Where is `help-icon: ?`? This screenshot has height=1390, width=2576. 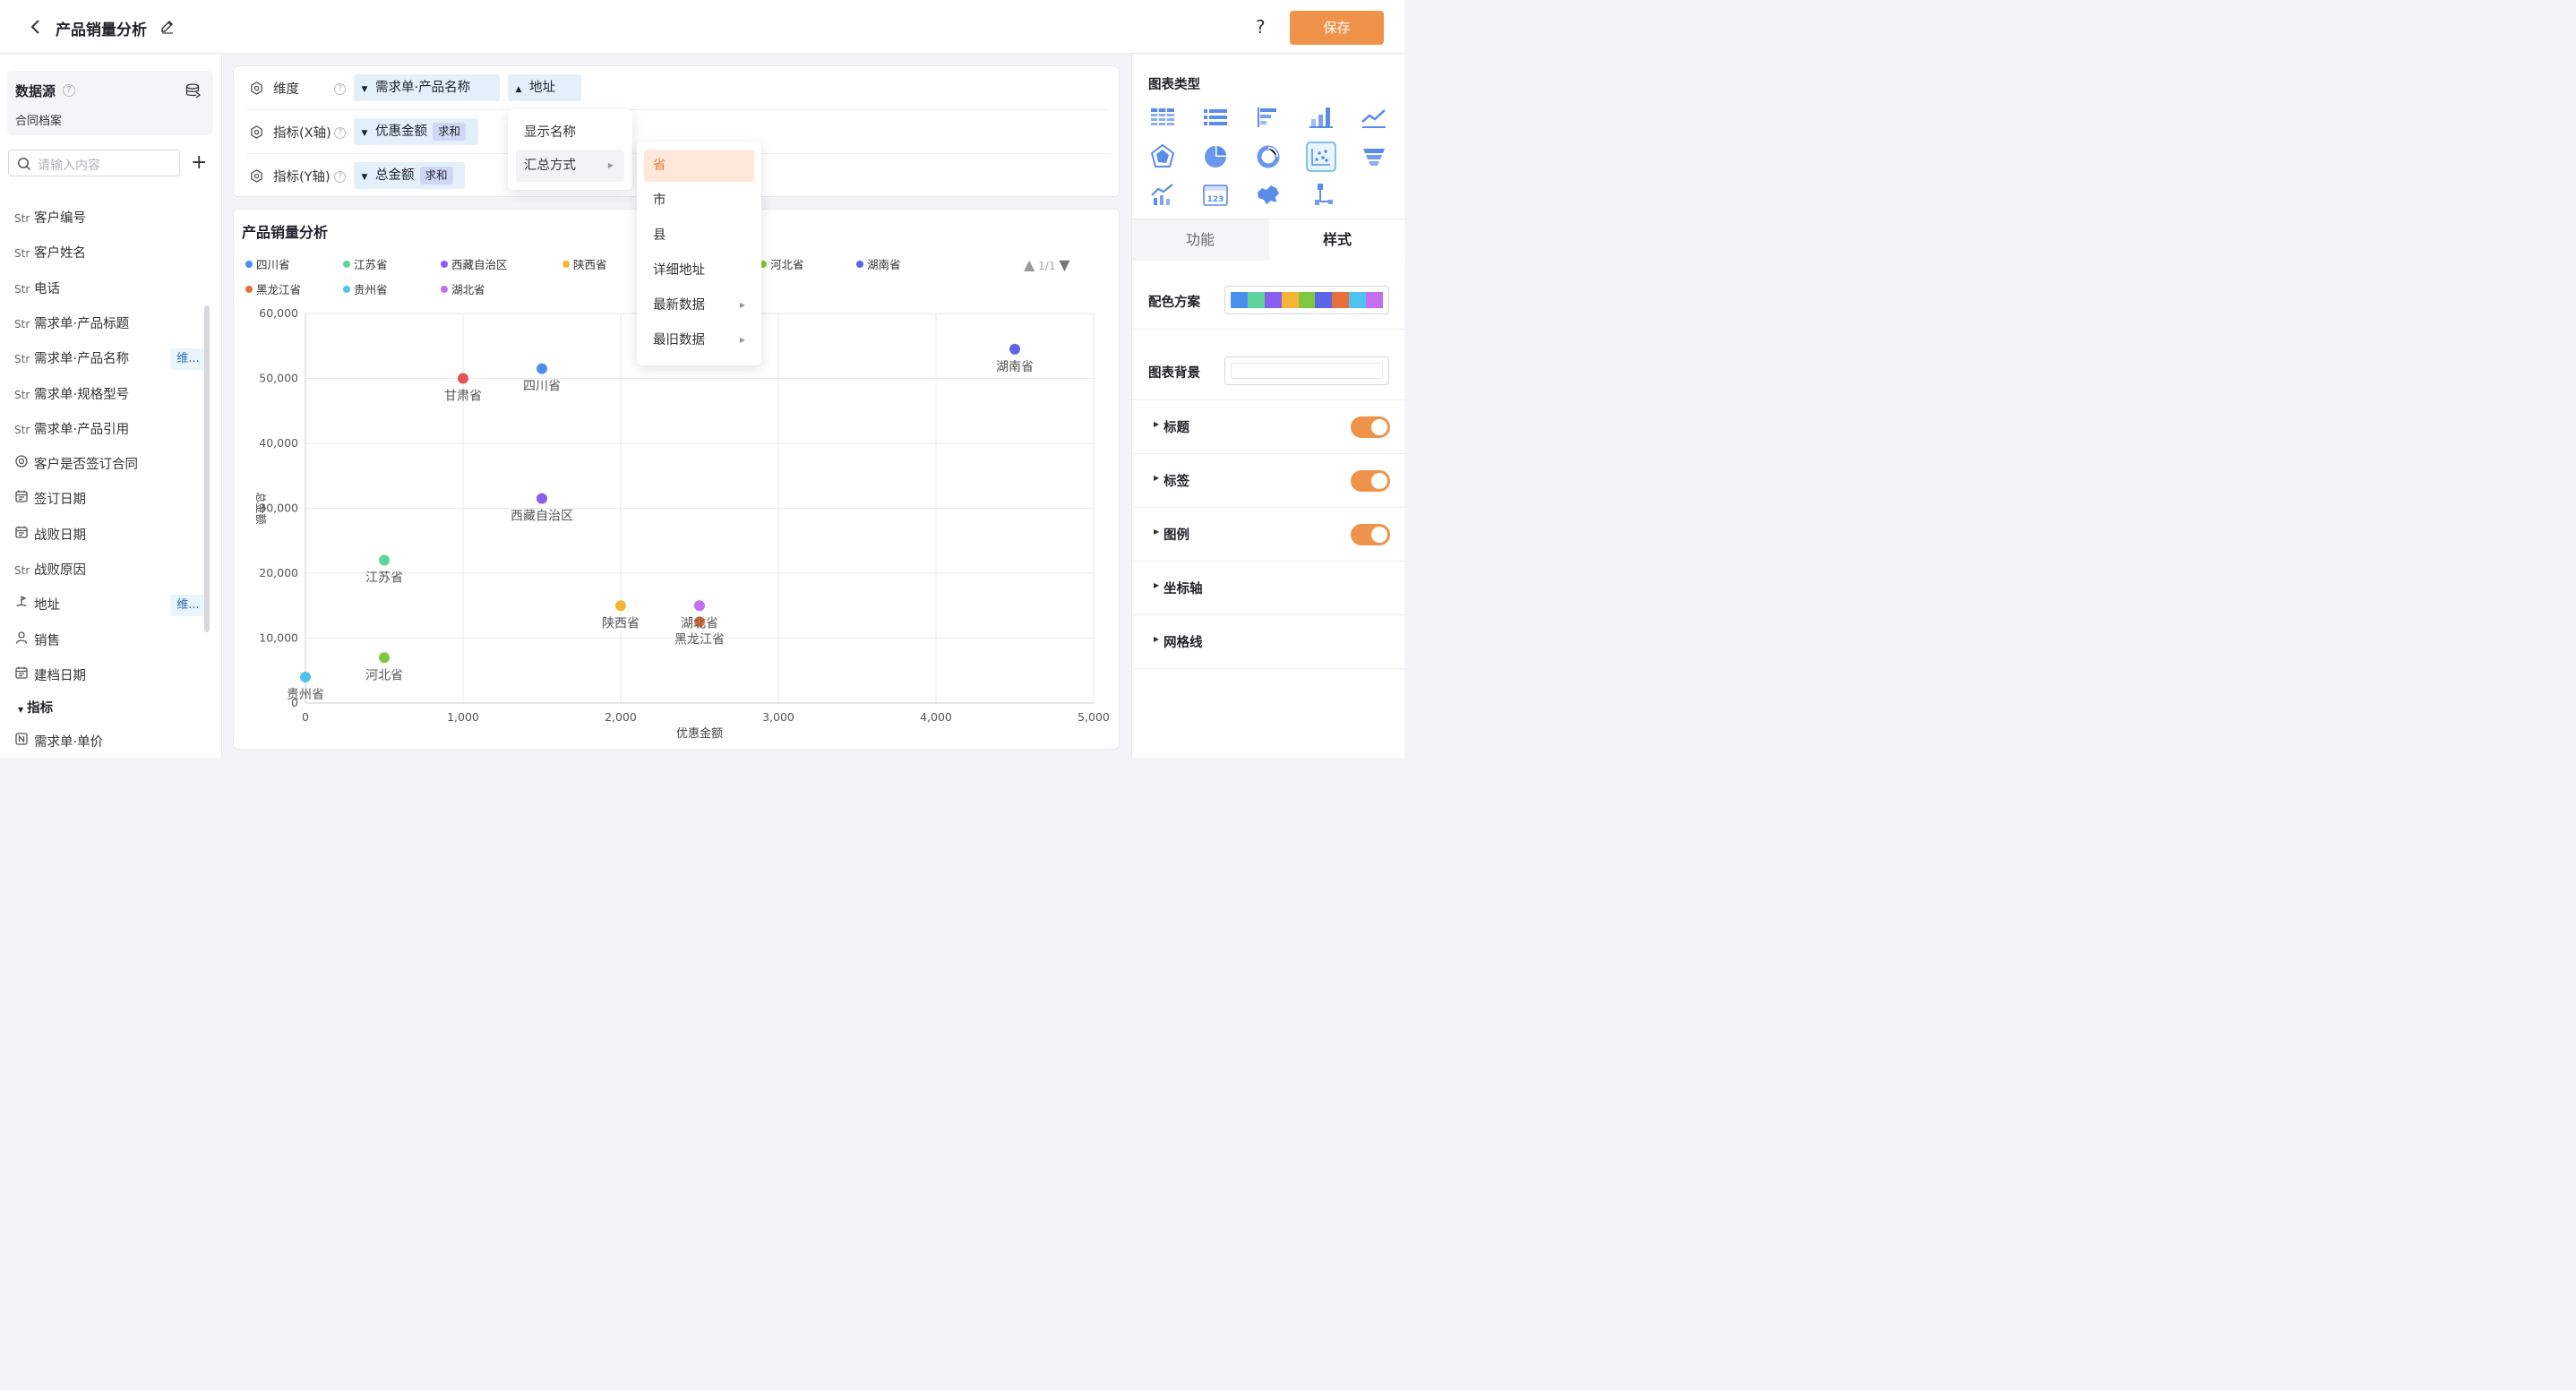 help-icon: ? is located at coordinates (1261, 27).